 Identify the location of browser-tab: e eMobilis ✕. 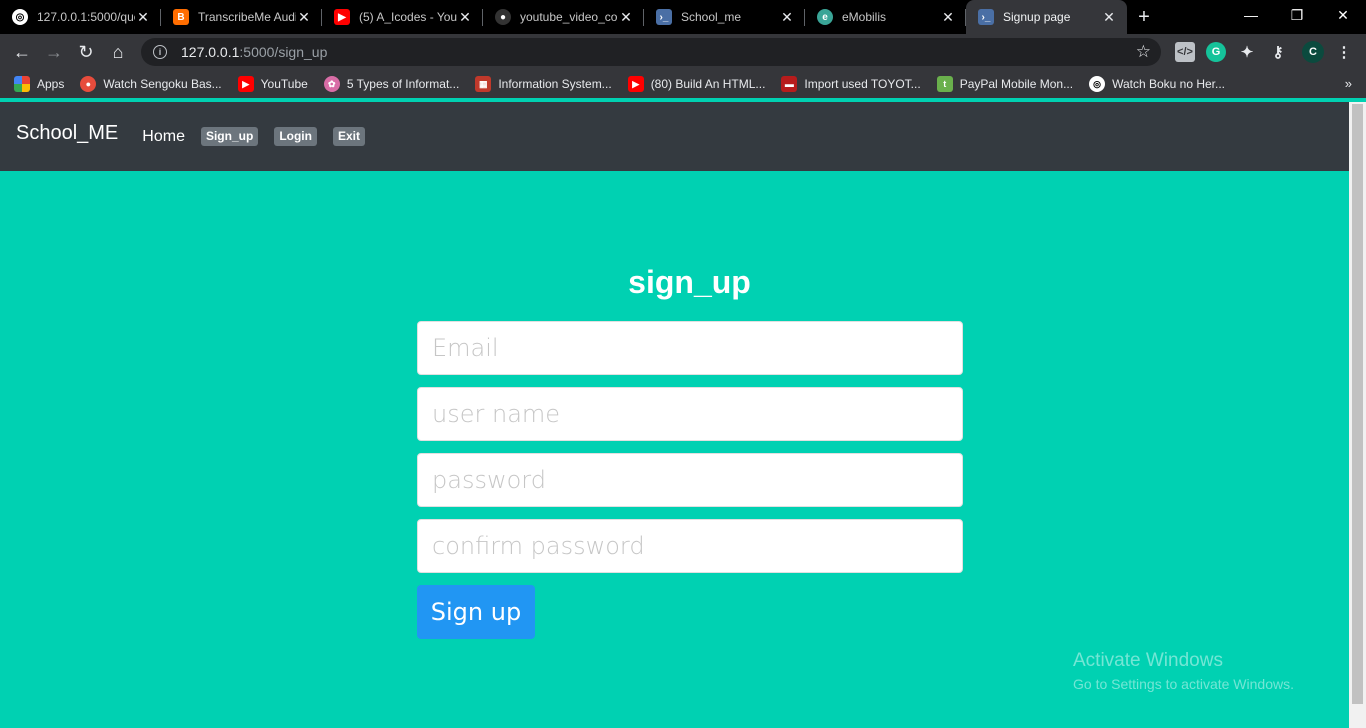
(885, 17).